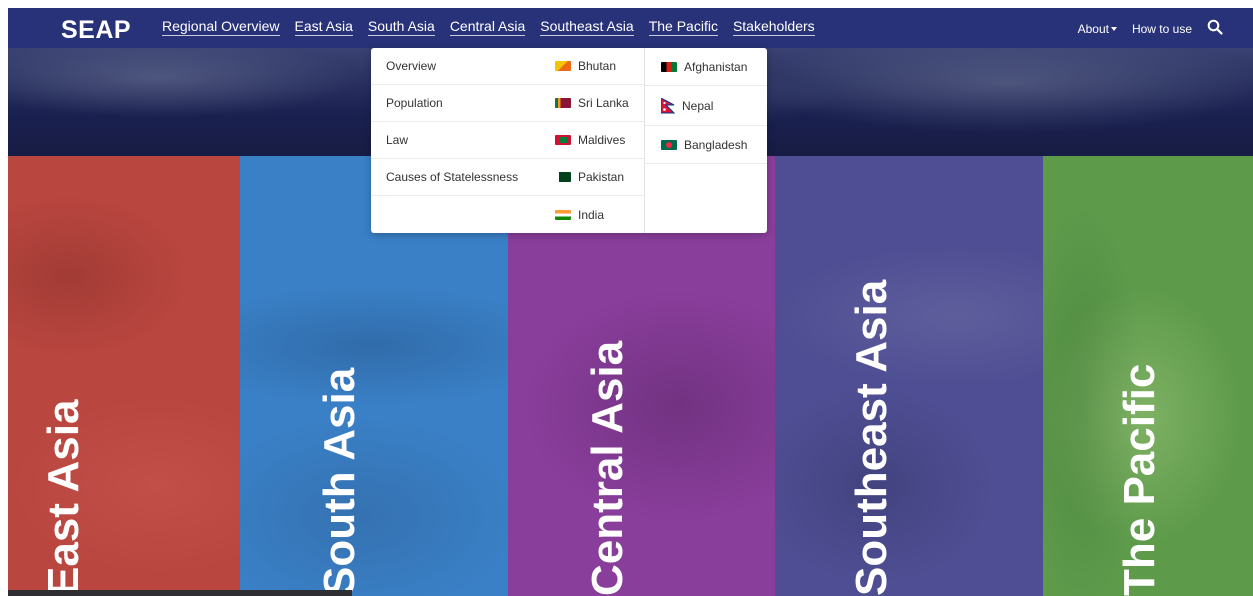  What do you see at coordinates (597, 66) in the screenshot?
I see `country-label: Bhutan` at bounding box center [597, 66].